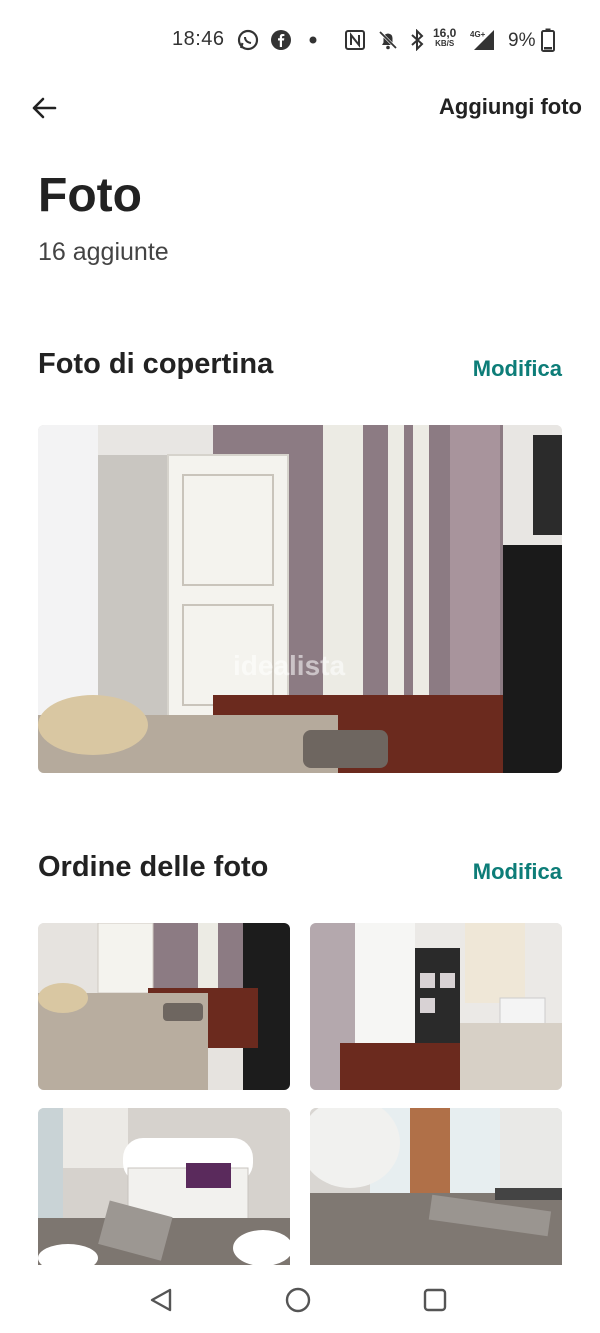  What do you see at coordinates (478, 34) in the screenshot?
I see `network-type: 4G+` at bounding box center [478, 34].